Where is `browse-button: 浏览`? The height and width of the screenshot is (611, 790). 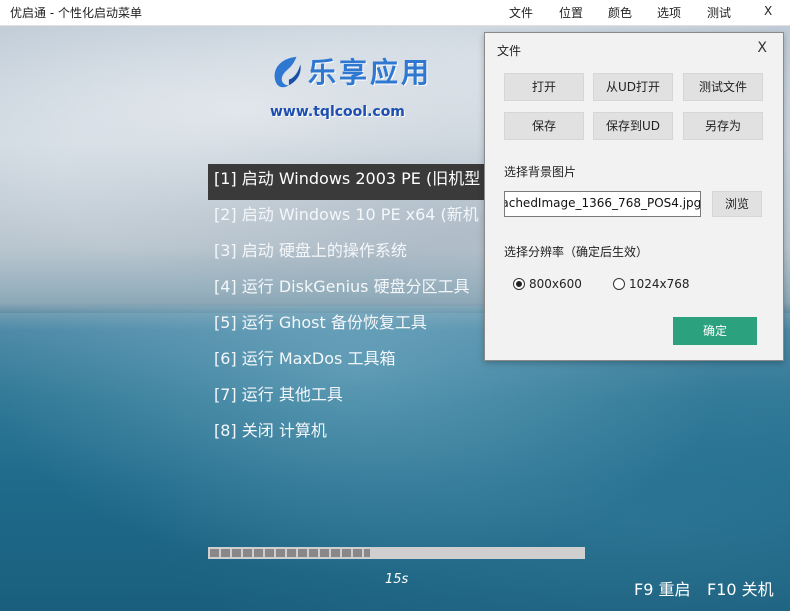 browse-button: 浏览 is located at coordinates (737, 204).